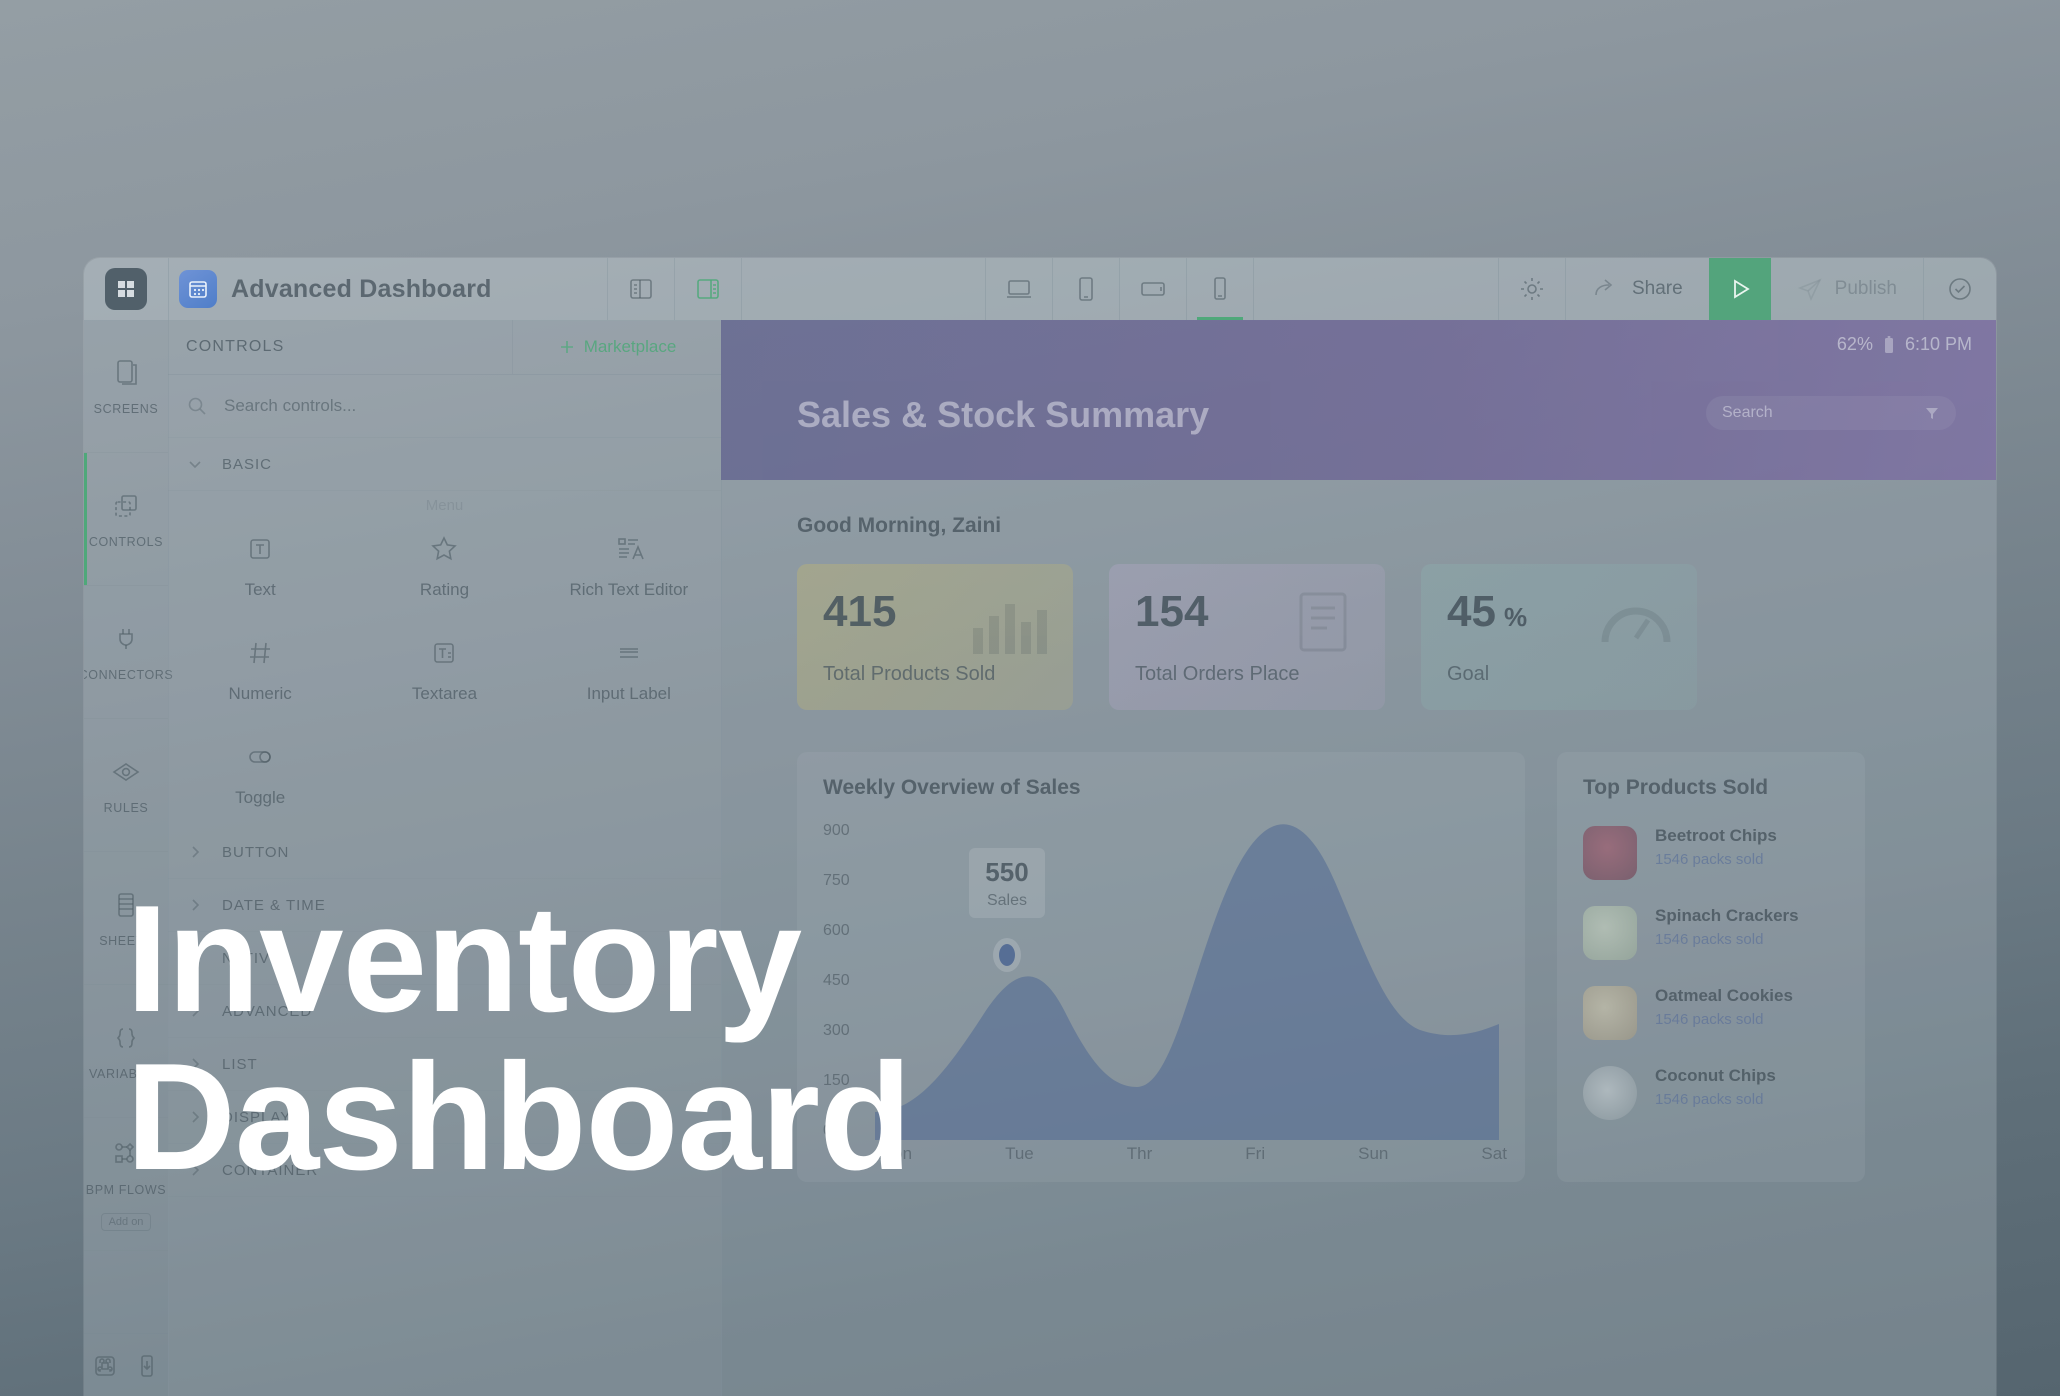 The width and height of the screenshot is (2060, 1396). I want to click on control-input-label: Input Label, so click(629, 670).